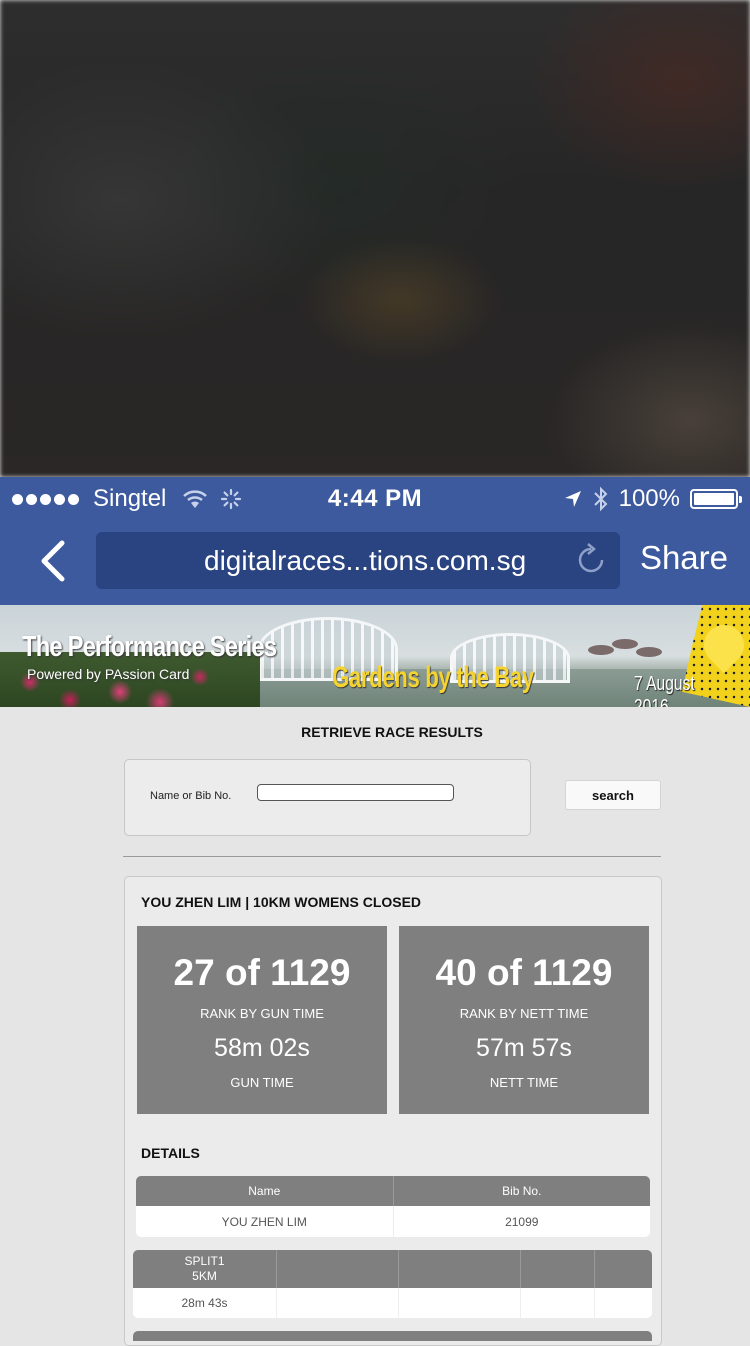 Image resolution: width=750 pixels, height=1346 pixels. I want to click on splits-table: SPLIT1 5KM 28m 43s, so click(392, 1284).